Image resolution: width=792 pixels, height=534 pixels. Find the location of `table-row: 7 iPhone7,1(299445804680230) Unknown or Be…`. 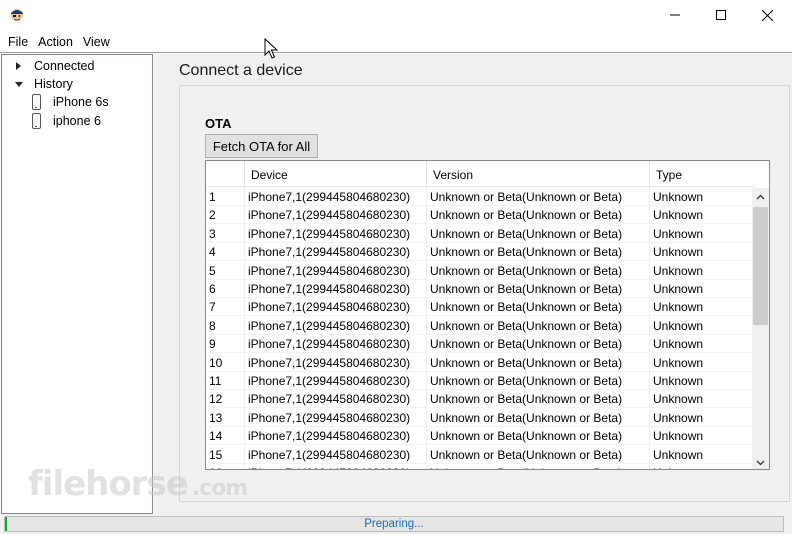

table-row: 7 iPhone7,1(299445804680230) Unknown or Be… is located at coordinates (480, 307).